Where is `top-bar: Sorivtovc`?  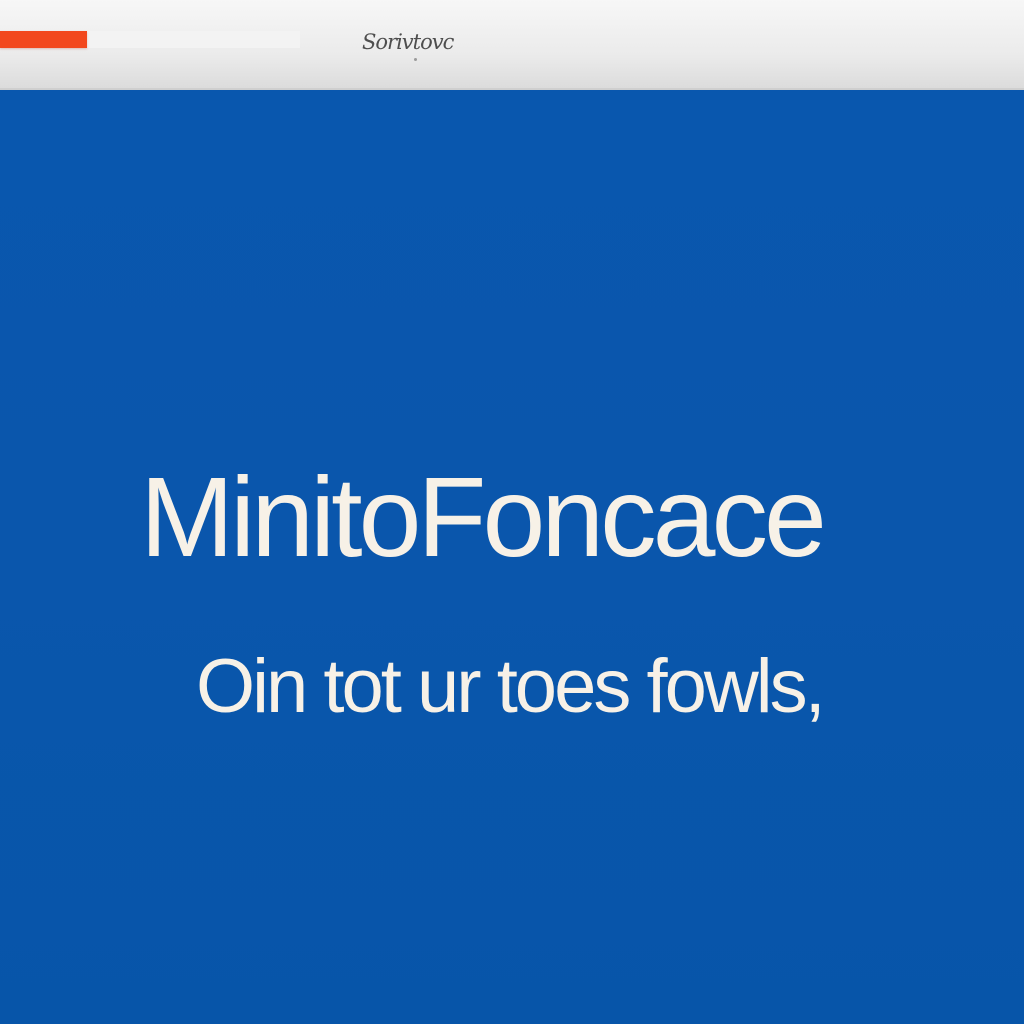
top-bar: Sorivtovc is located at coordinates (512, 45).